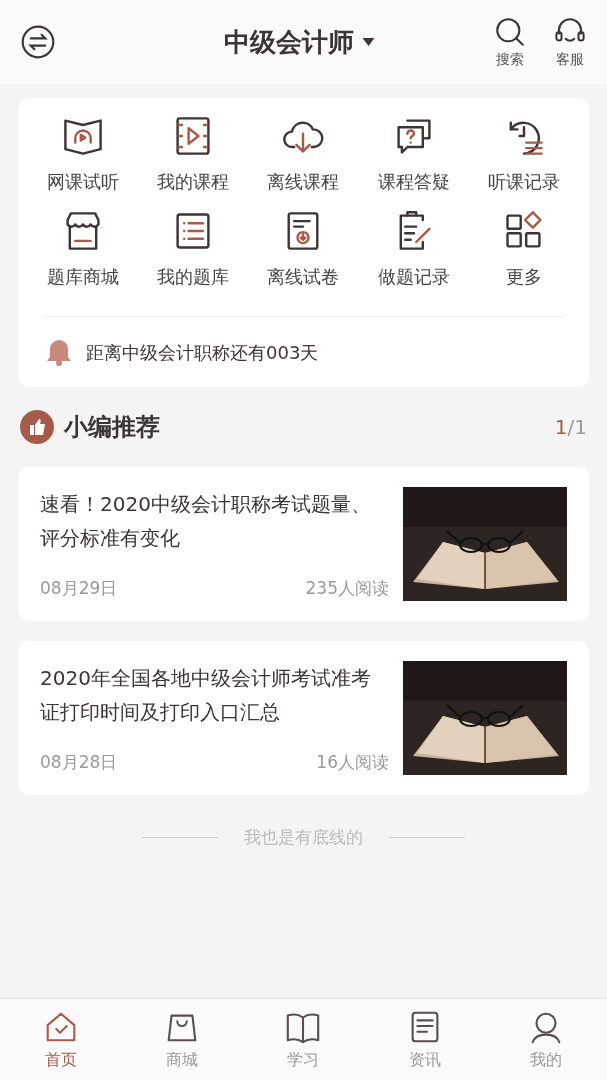 The width and height of the screenshot is (607, 1080). I want to click on menu-item: 我的题库, so click(193, 249).